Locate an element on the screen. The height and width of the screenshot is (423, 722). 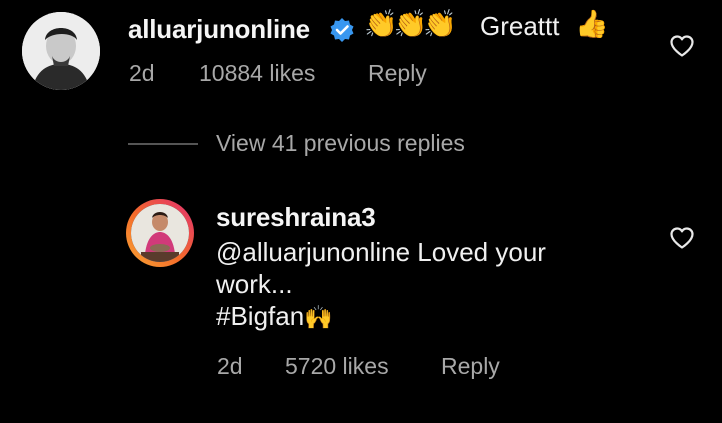
hashtag-bigfan: #Bigfan is located at coordinates (260, 316).